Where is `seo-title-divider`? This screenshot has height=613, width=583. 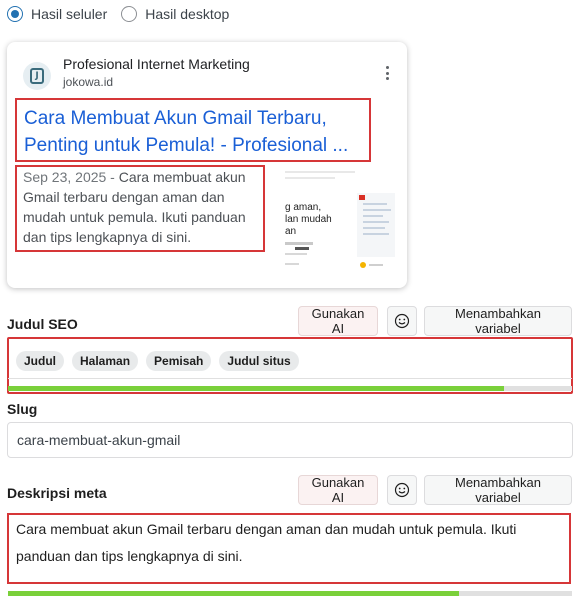
seo-title-divider is located at coordinates (290, 378).